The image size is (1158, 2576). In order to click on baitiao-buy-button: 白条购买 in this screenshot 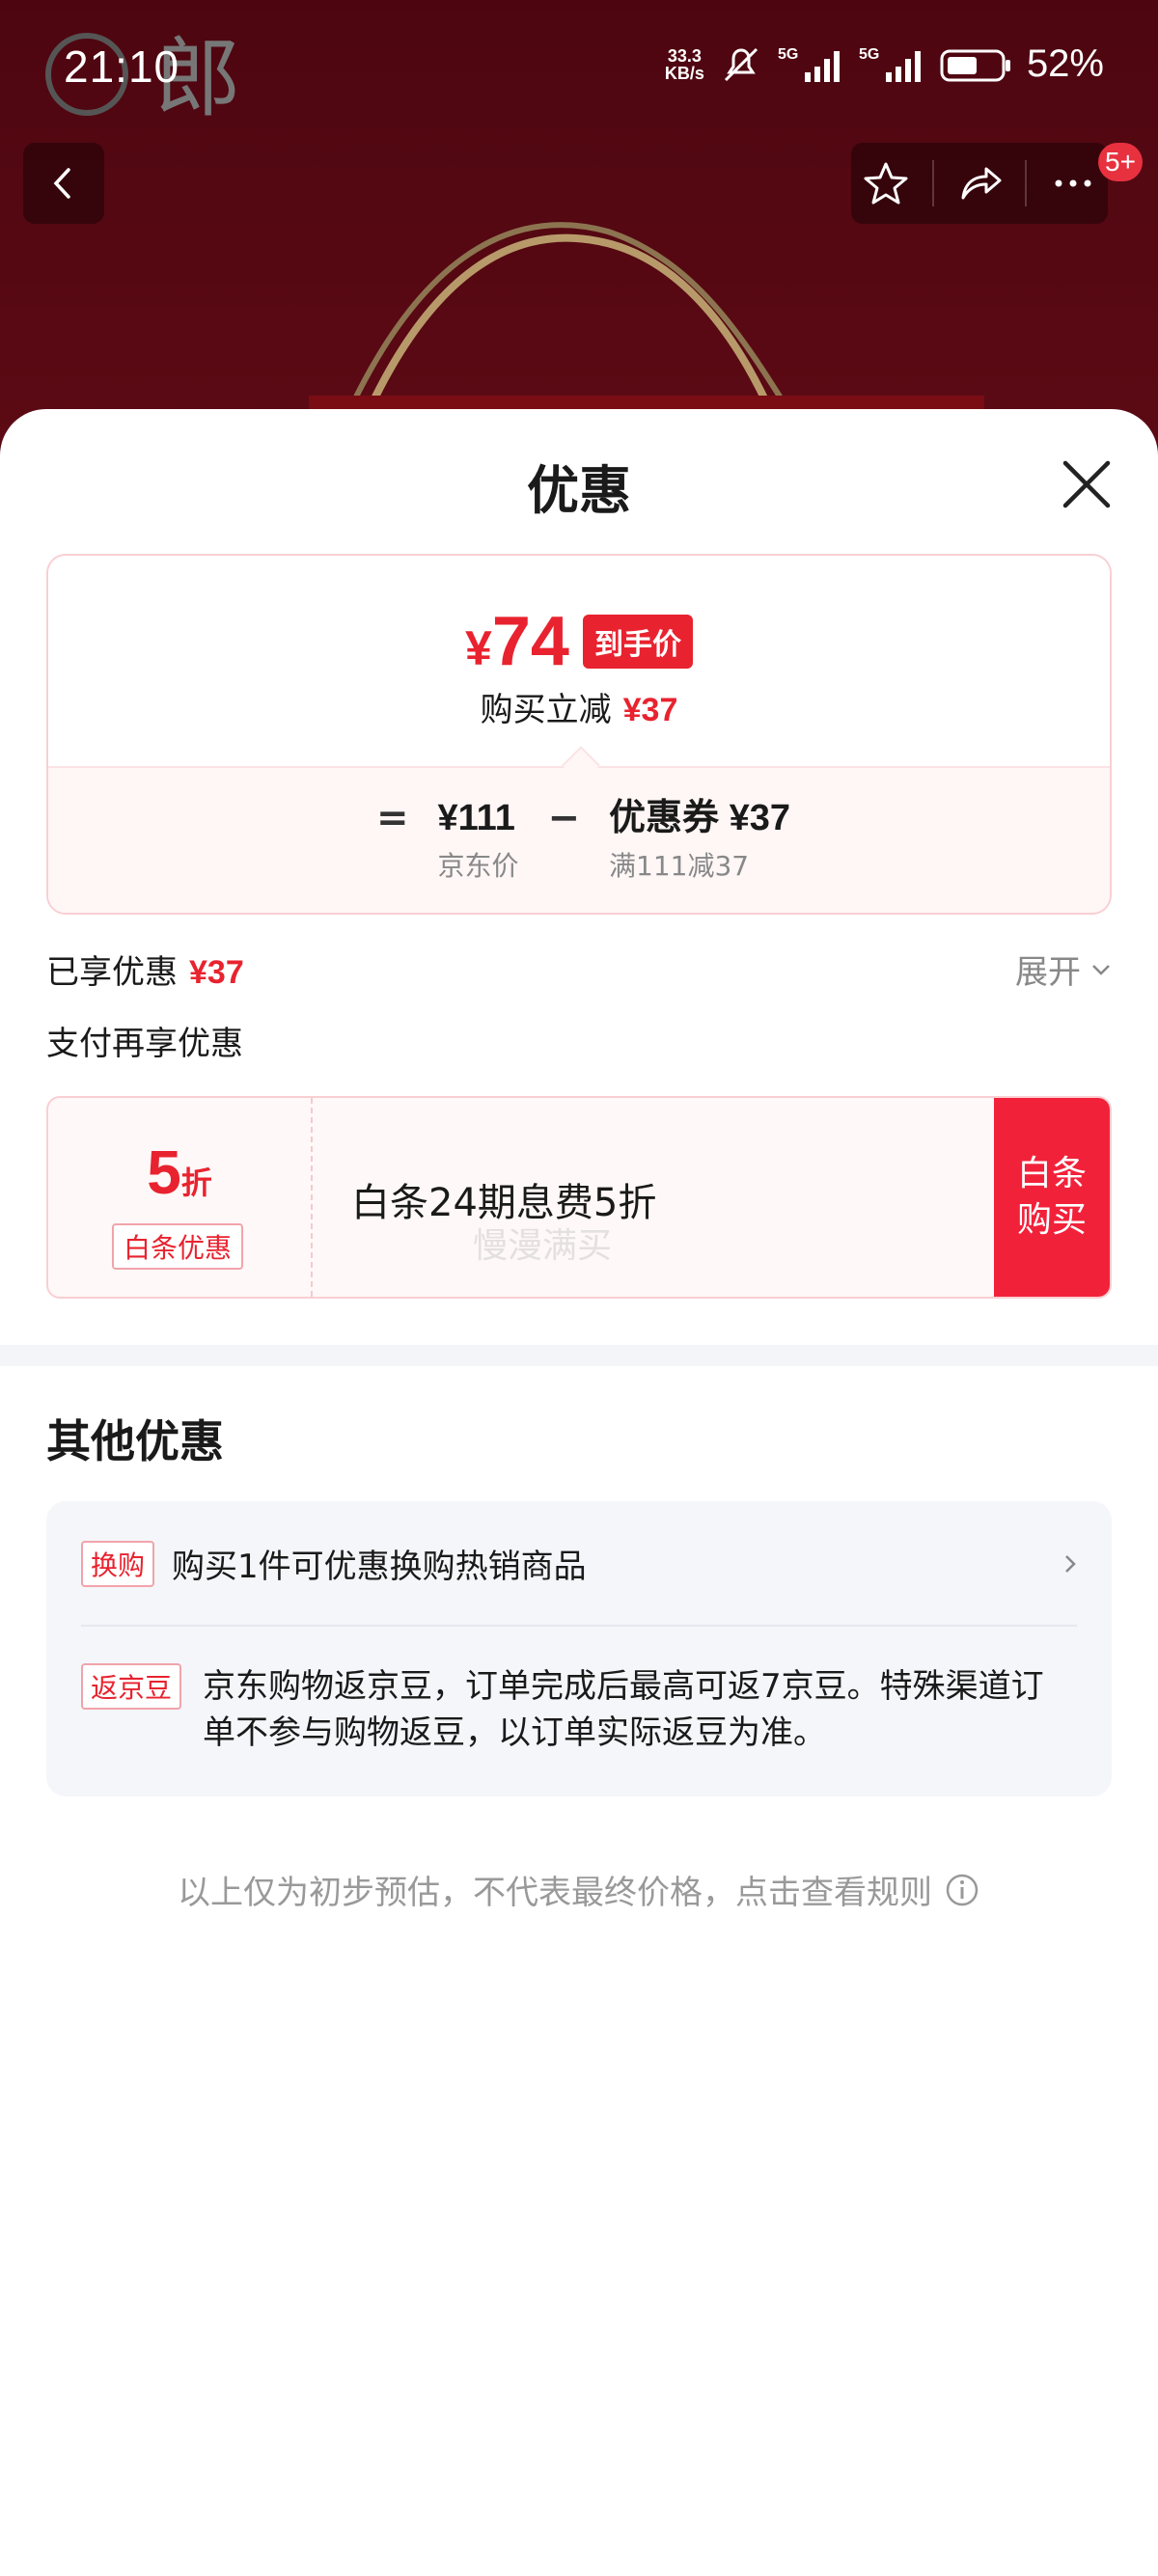, I will do `click(1052, 1198)`.